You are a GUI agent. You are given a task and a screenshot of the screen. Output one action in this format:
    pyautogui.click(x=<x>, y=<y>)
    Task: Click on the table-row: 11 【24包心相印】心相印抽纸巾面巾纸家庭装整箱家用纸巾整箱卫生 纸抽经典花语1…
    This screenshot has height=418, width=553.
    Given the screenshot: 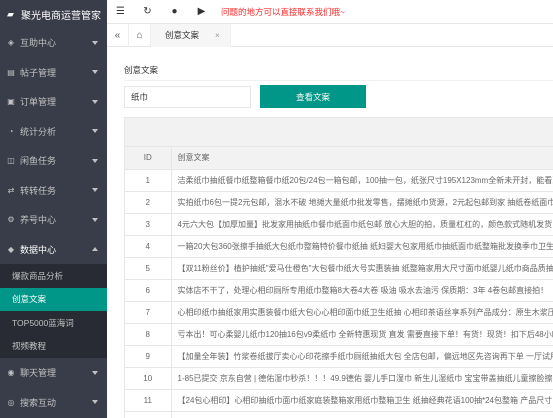 What is the action you would take?
    pyautogui.click(x=339, y=400)
    